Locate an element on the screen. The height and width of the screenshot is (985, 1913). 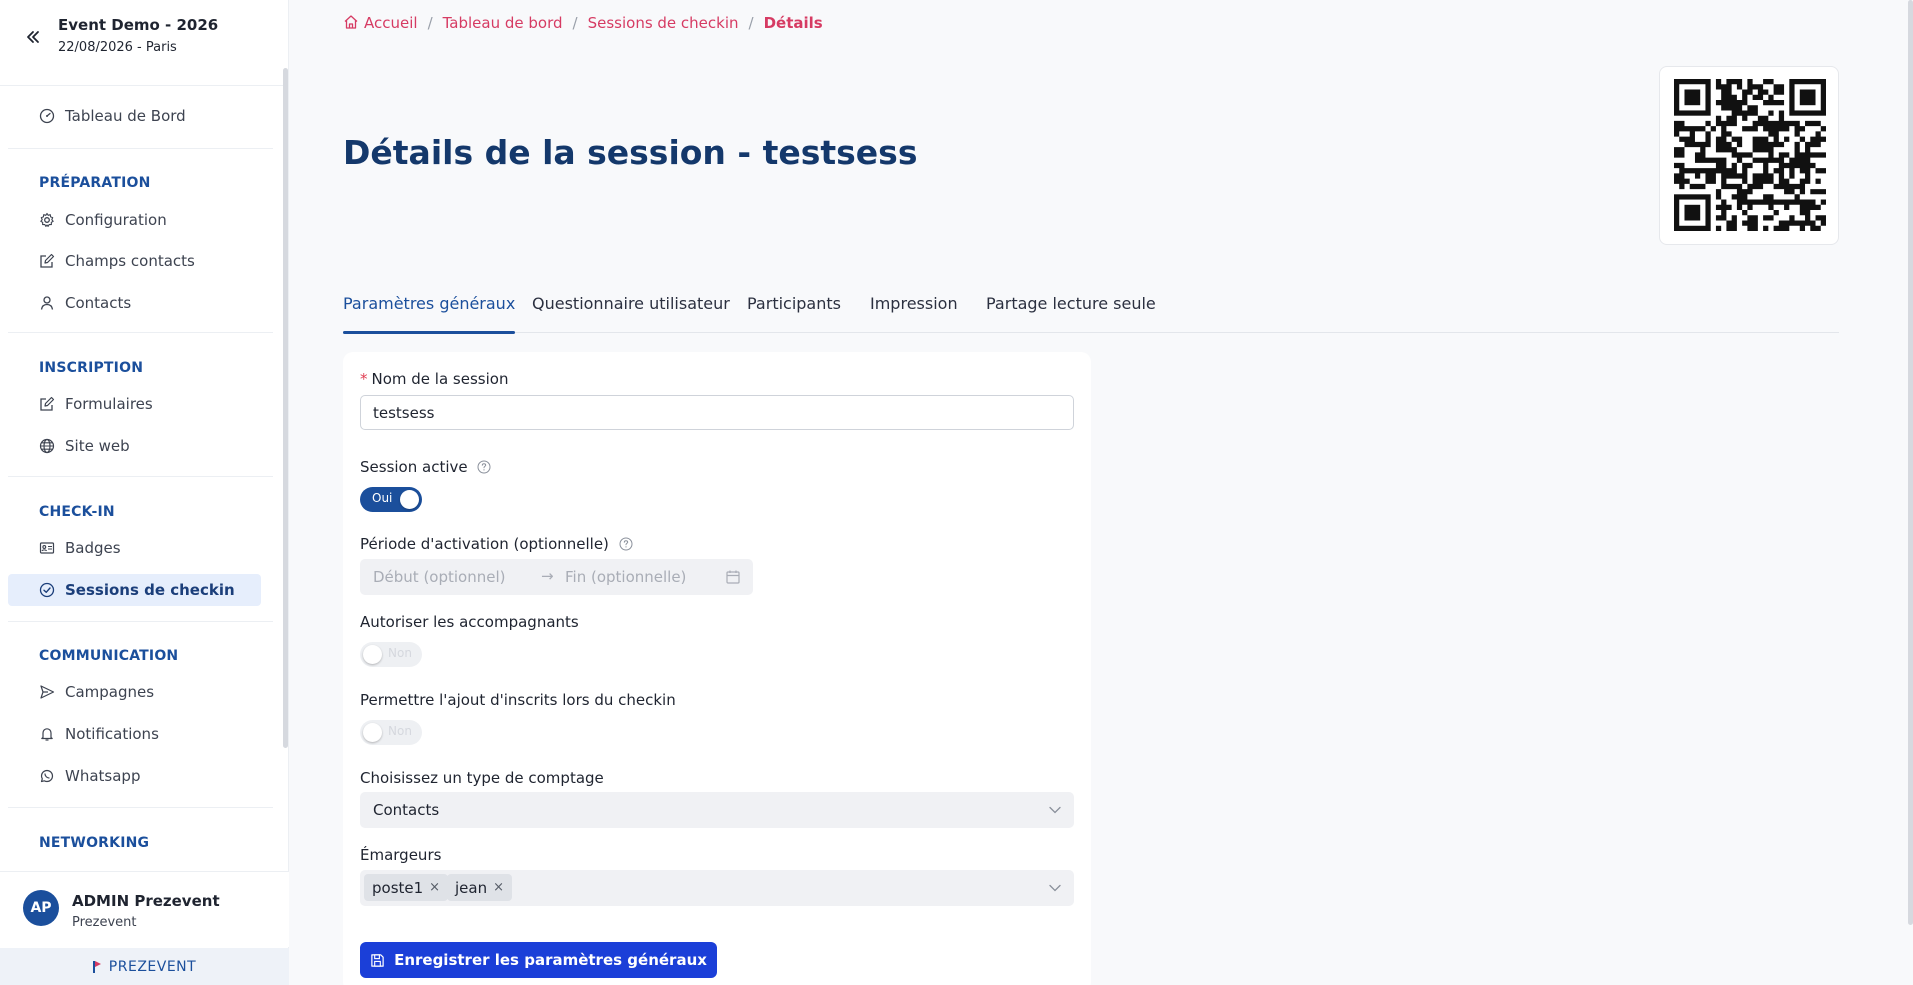
emargeurs-label: Émargeurs is located at coordinates (401, 855).